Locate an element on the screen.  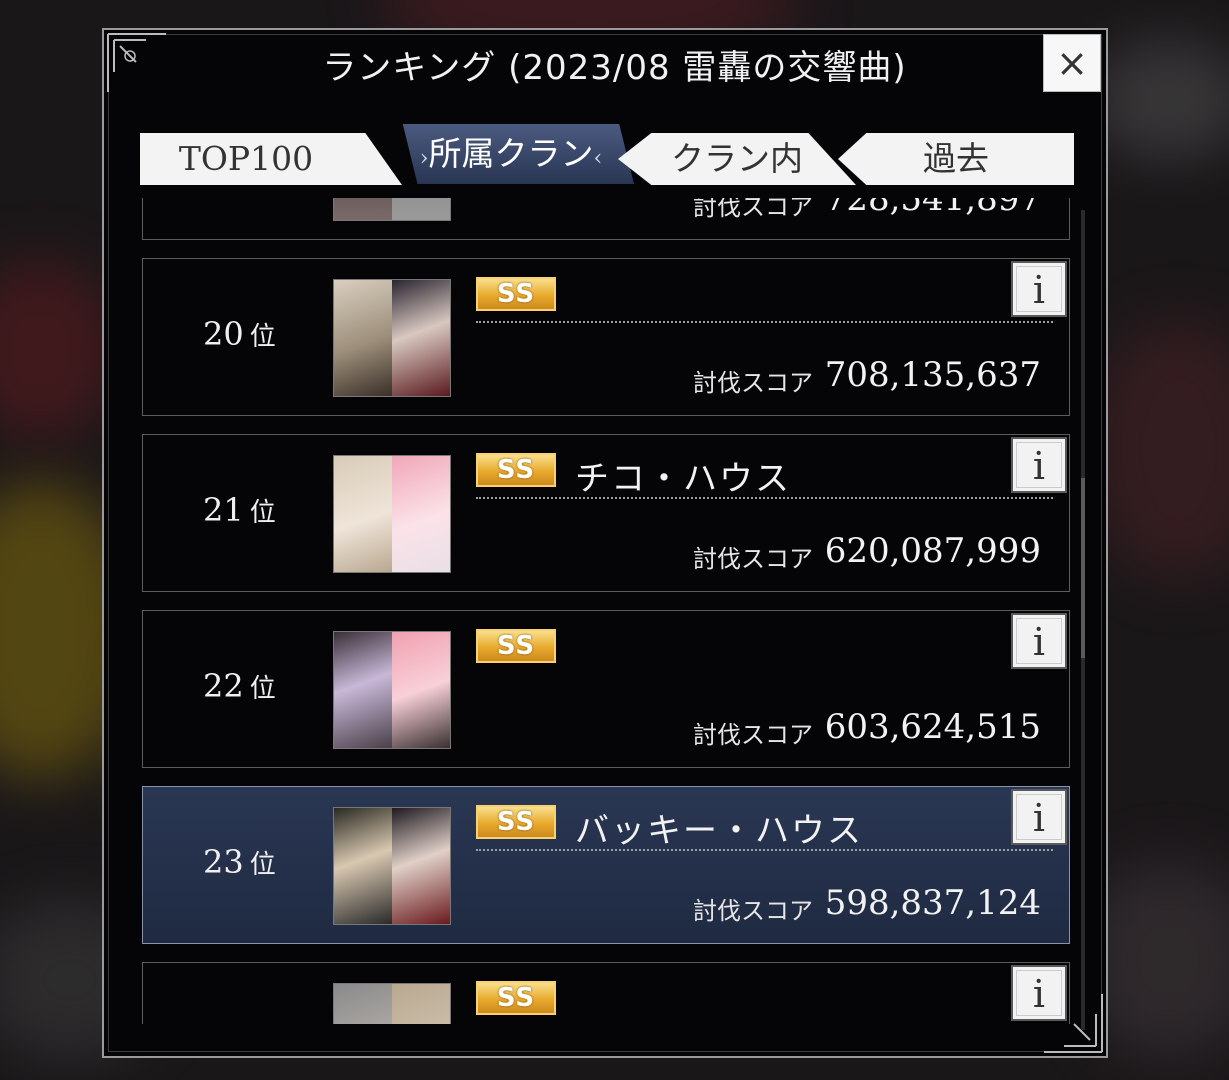
rank: 21 位 is located at coordinates (239, 510).